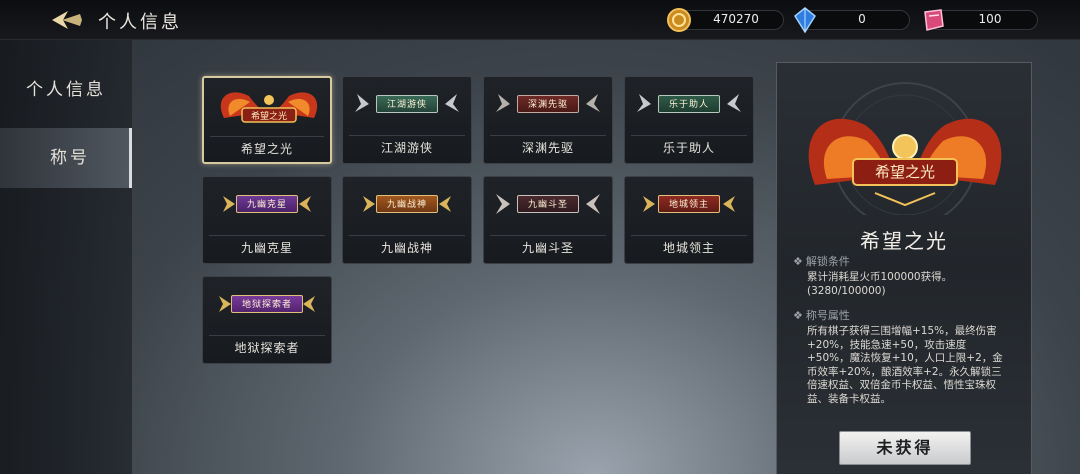 This screenshot has height=474, width=1080. What do you see at coordinates (736, 19) in the screenshot?
I see `gold-amount: 470270` at bounding box center [736, 19].